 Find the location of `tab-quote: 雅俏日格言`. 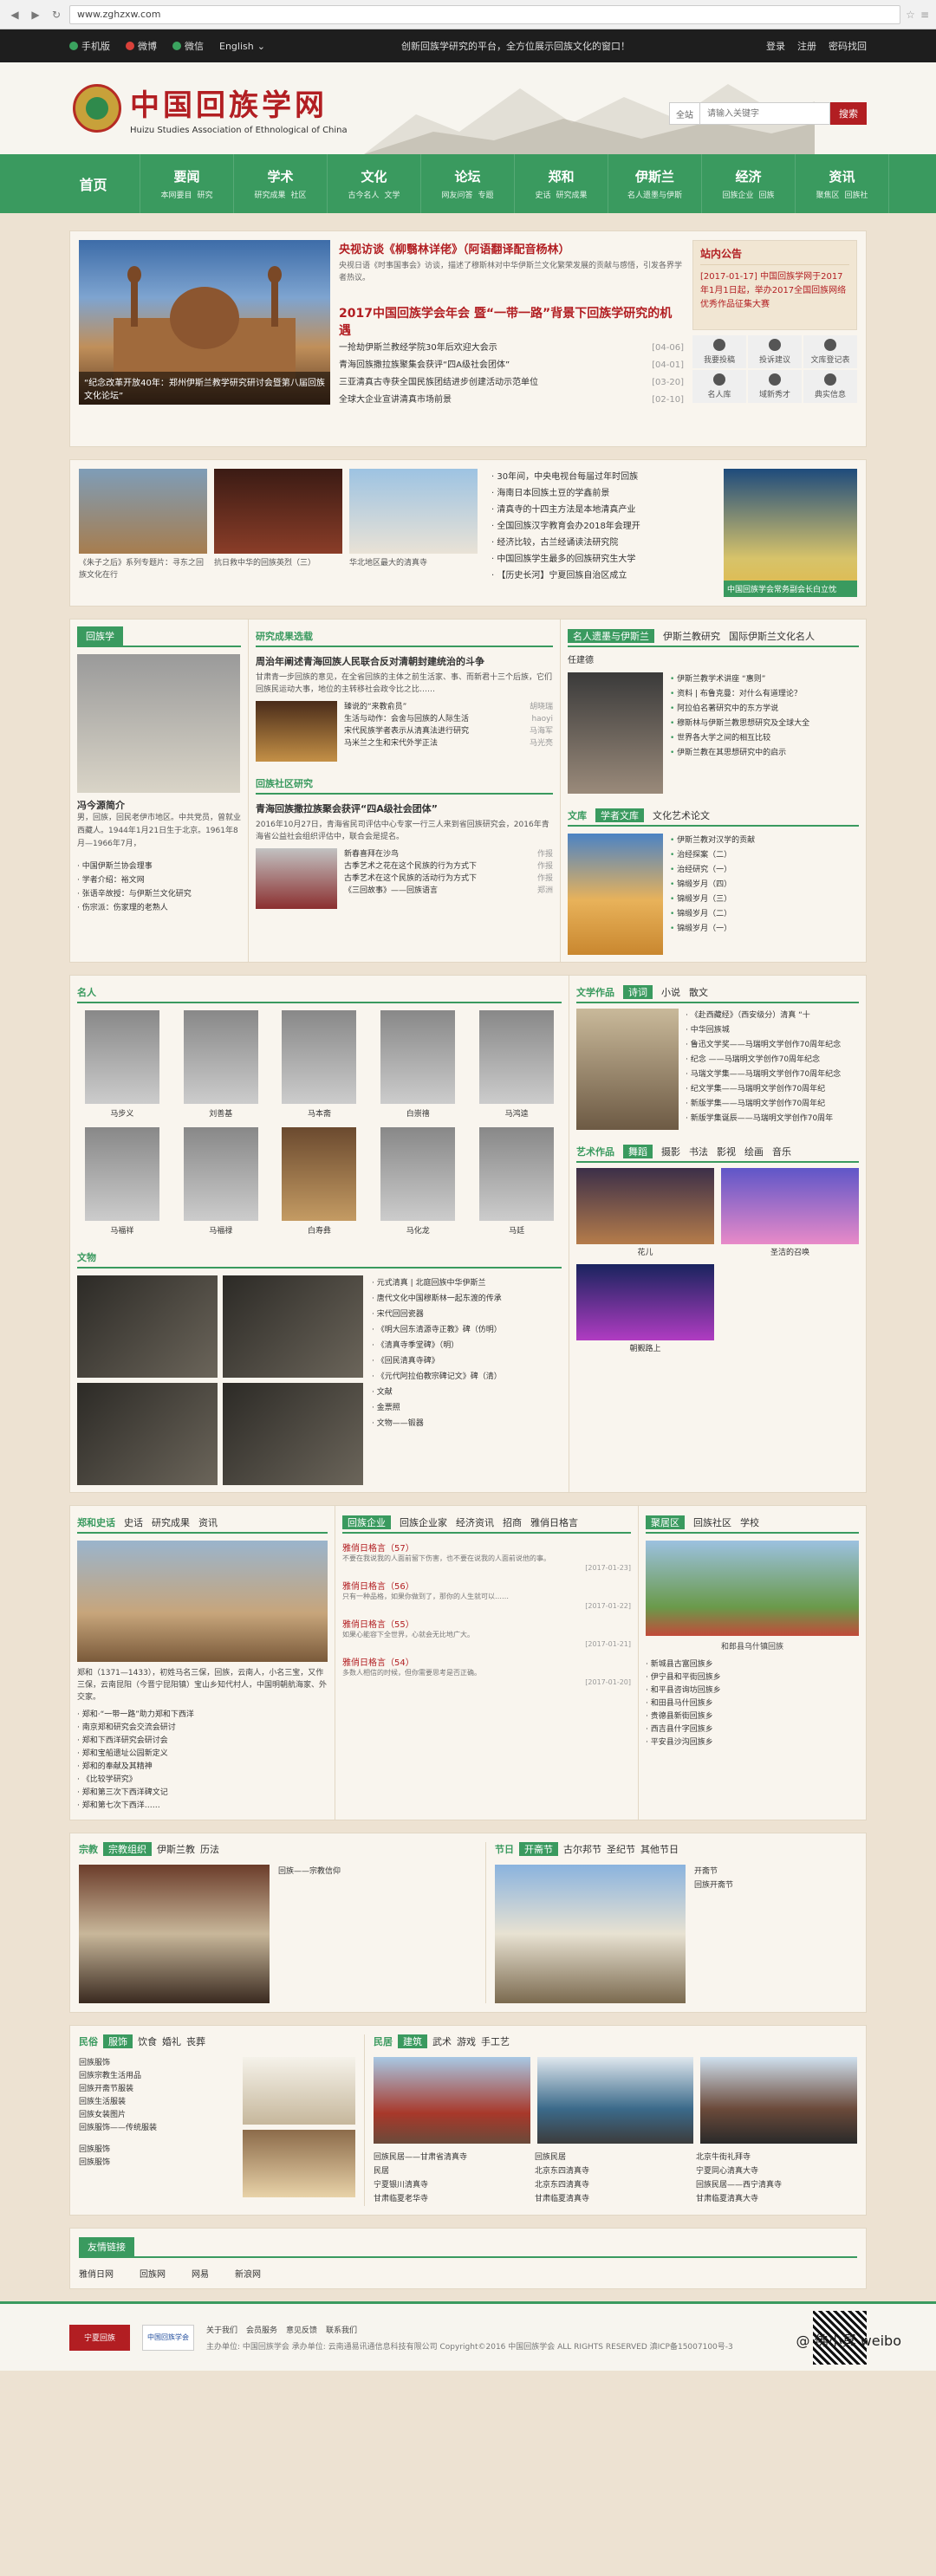

tab-quote: 雅俏日格言 is located at coordinates (554, 1522).